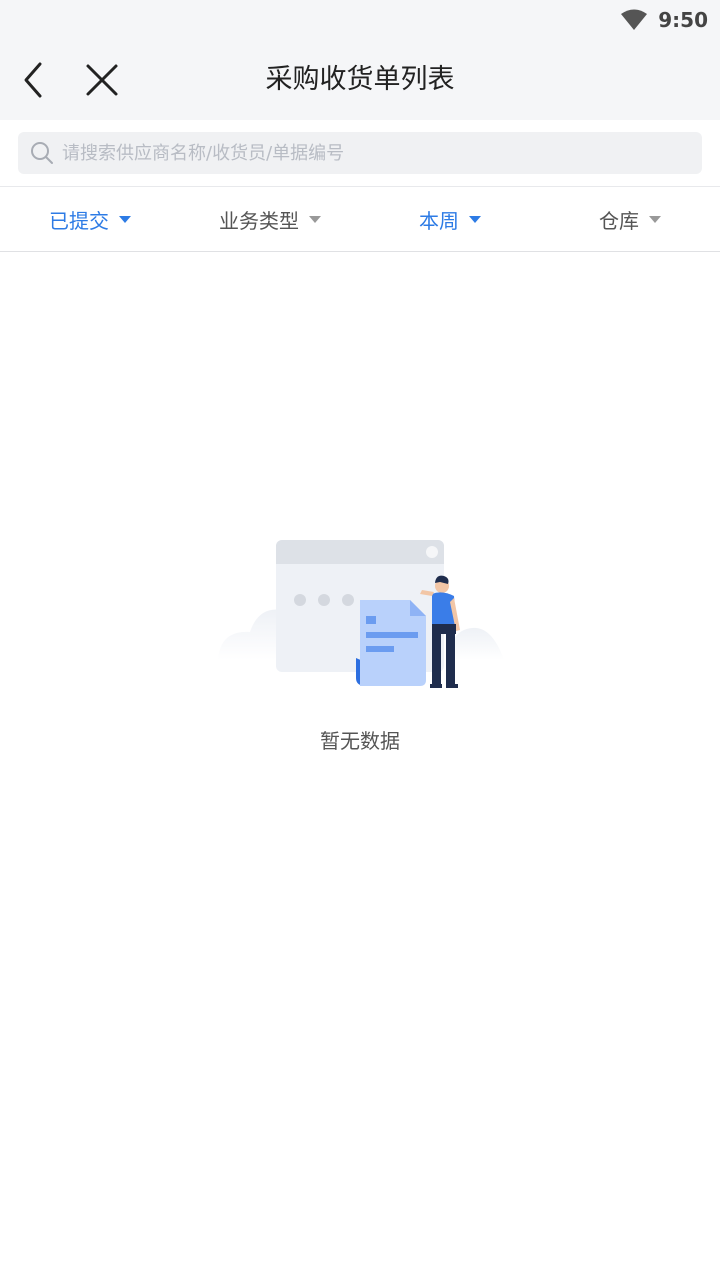  I want to click on filter-status: 已提交, so click(90, 219).